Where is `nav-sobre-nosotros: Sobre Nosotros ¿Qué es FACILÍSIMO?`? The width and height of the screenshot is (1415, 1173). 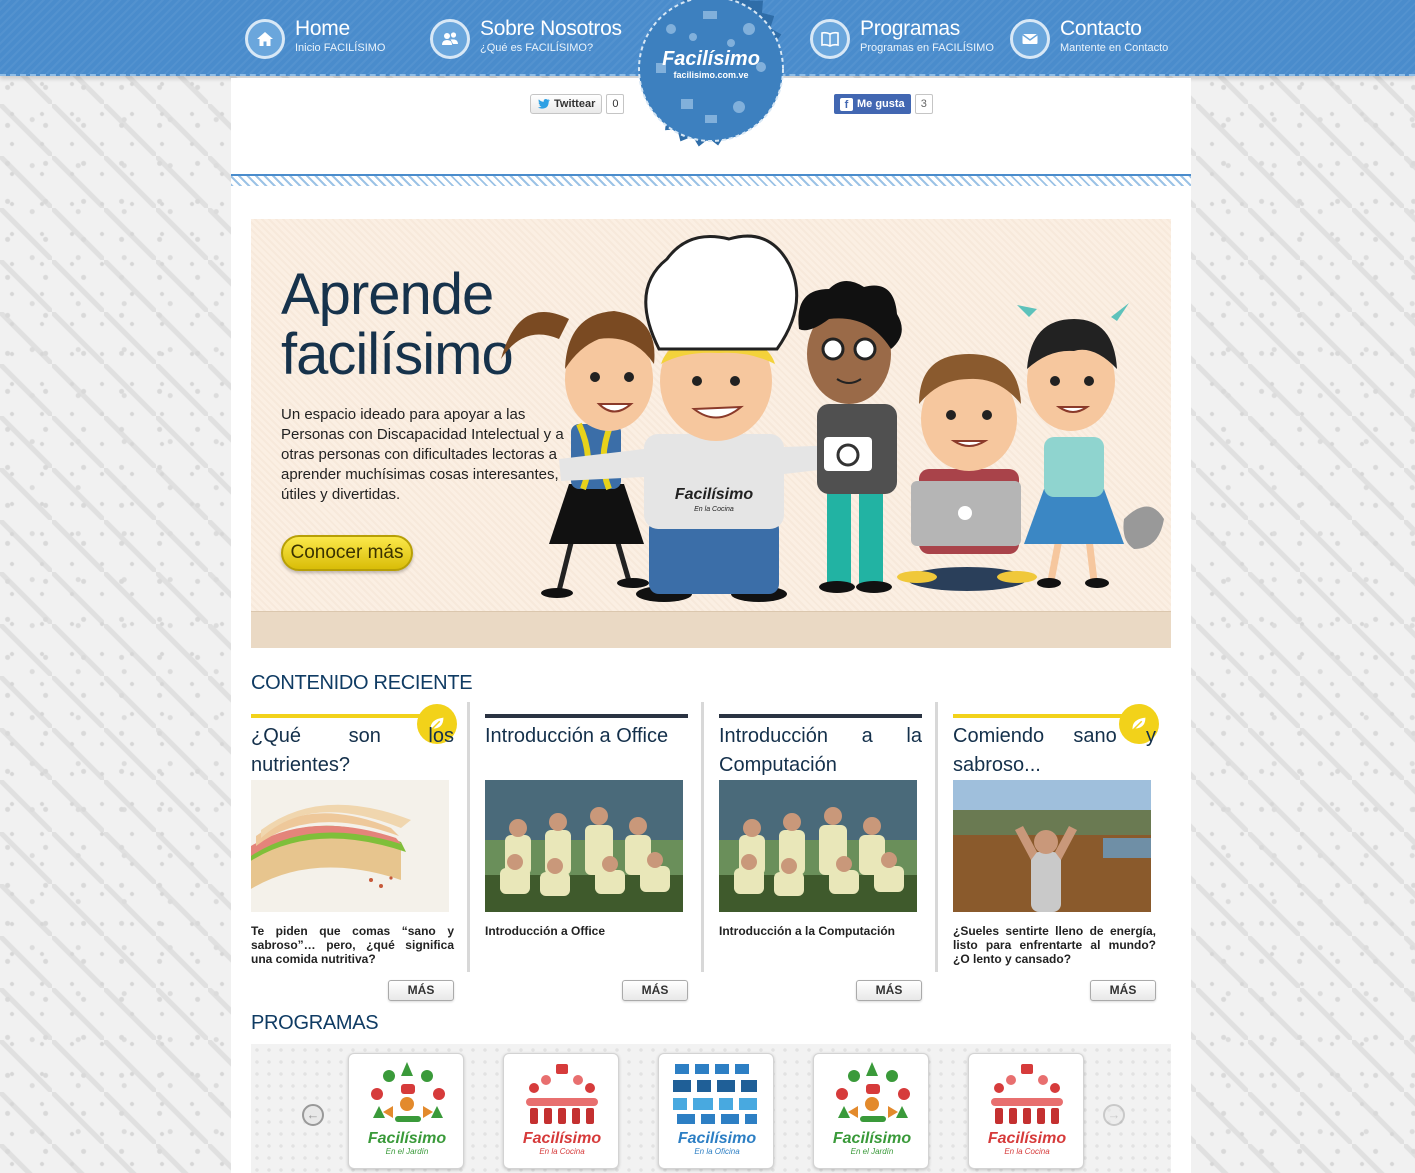
nav-sobre-nosotros: Sobre Nosotros ¿Qué es FACILÍSIMO? is located at coordinates (526, 39).